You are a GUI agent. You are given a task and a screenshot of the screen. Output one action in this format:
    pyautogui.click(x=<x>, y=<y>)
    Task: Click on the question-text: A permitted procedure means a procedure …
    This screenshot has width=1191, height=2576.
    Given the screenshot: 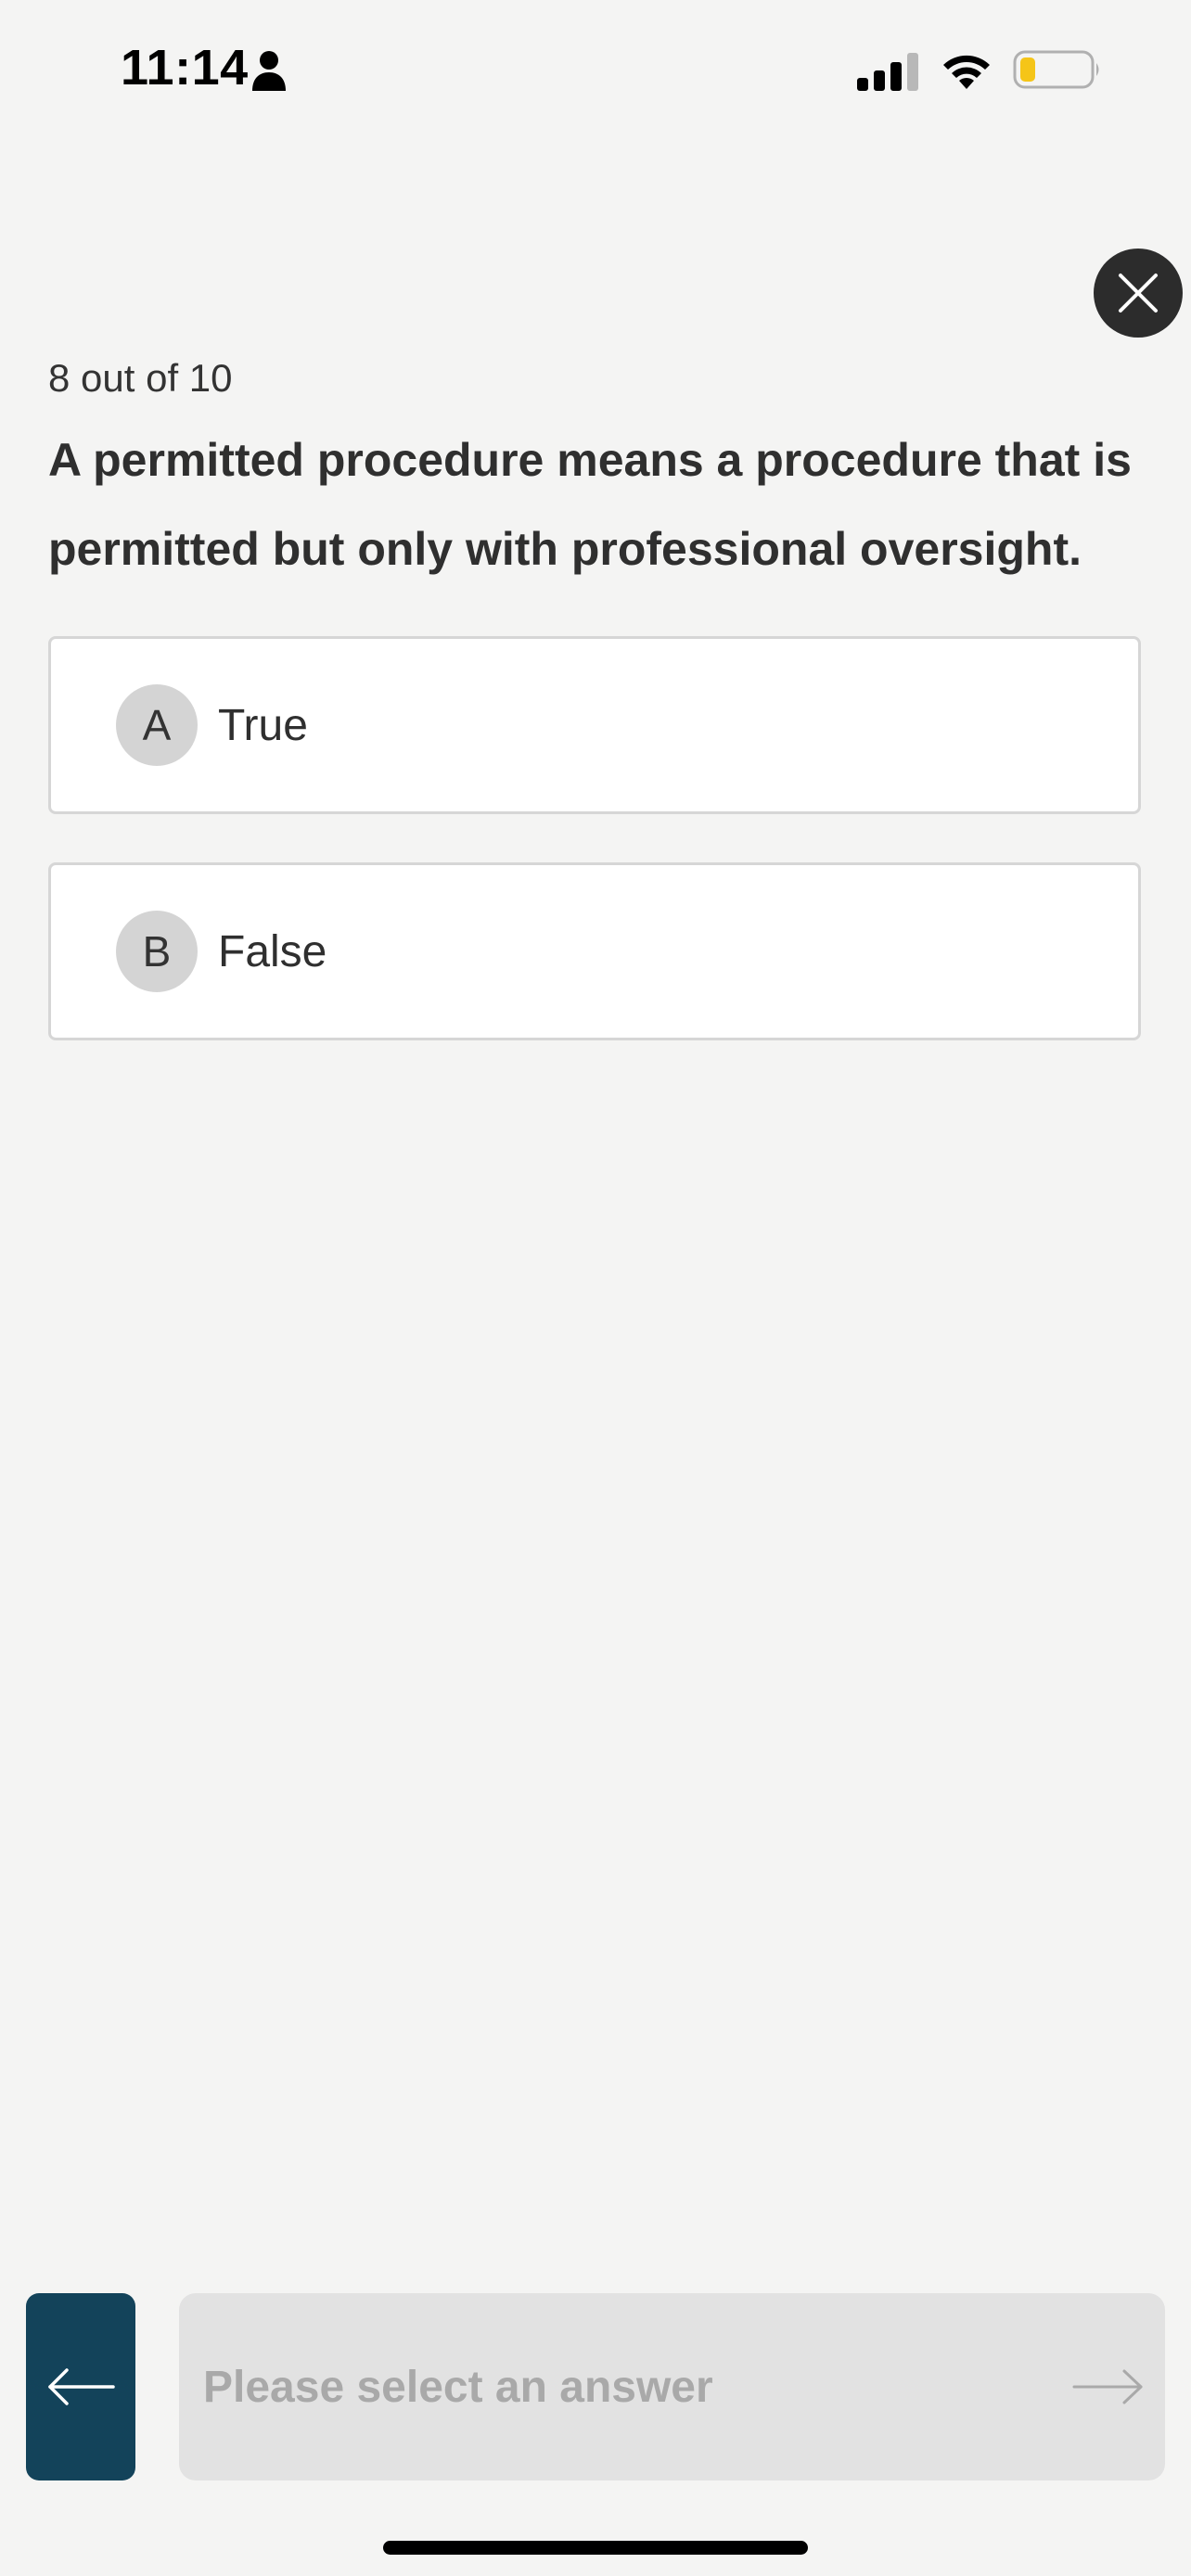 What is the action you would take?
    pyautogui.click(x=590, y=505)
    